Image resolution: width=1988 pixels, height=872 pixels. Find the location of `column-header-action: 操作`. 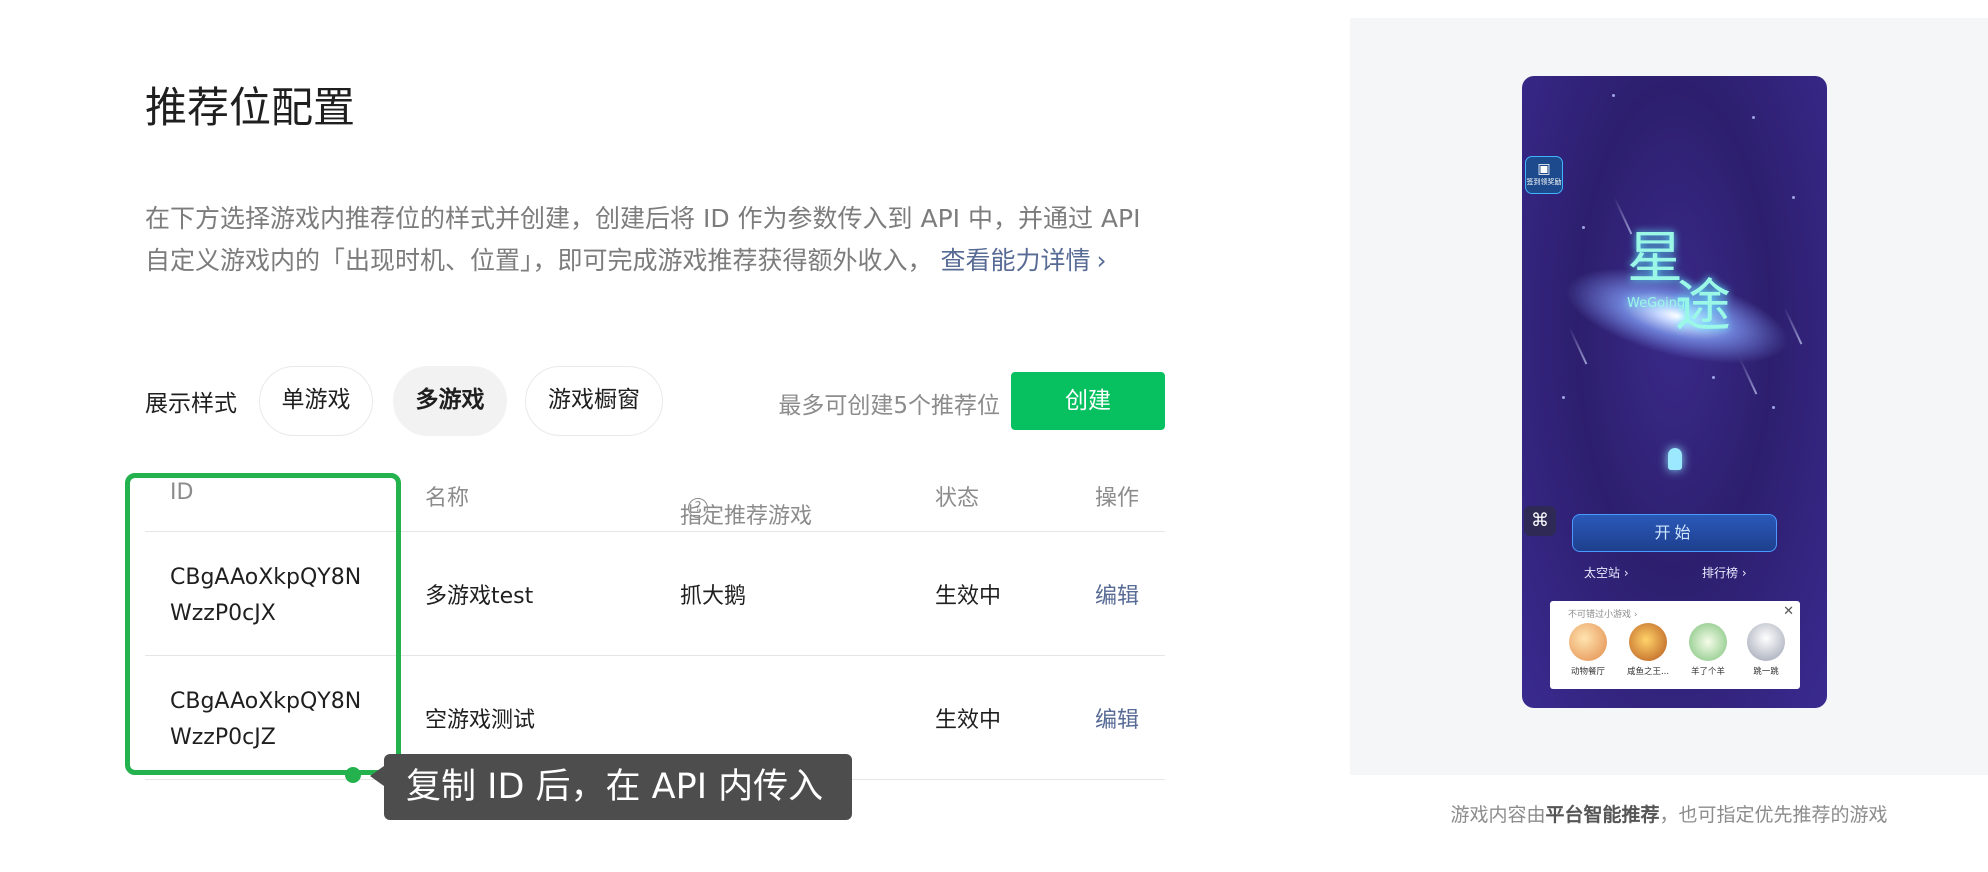

column-header-action: 操作 is located at coordinates (1117, 498).